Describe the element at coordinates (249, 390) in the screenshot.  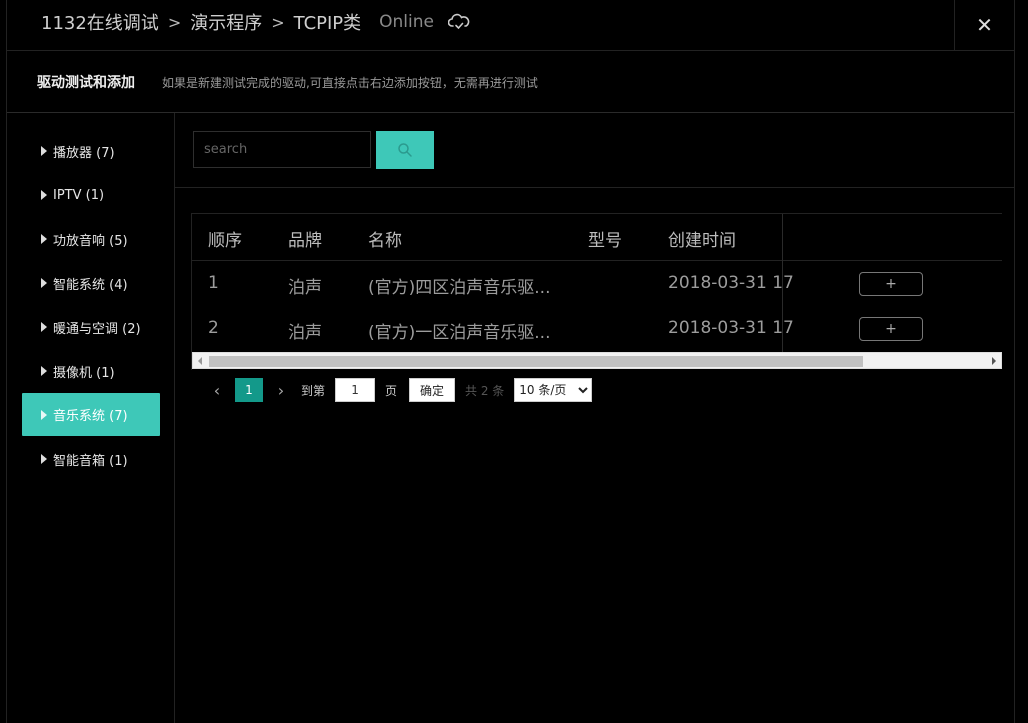
I see `page-number-current: 1` at that location.